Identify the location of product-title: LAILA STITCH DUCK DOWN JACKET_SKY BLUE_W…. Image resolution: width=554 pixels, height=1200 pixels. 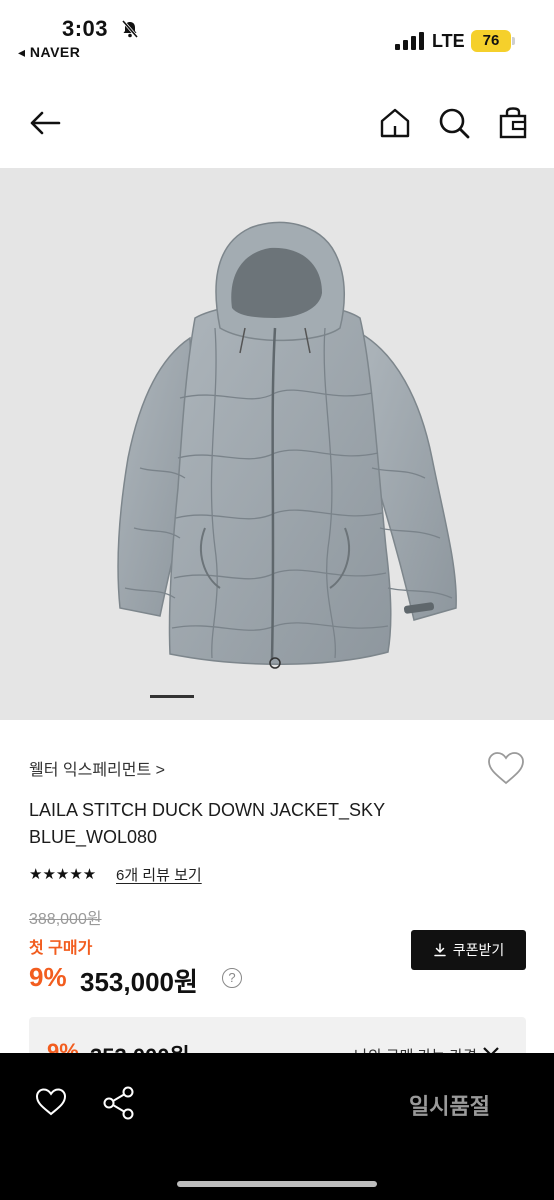
(207, 823).